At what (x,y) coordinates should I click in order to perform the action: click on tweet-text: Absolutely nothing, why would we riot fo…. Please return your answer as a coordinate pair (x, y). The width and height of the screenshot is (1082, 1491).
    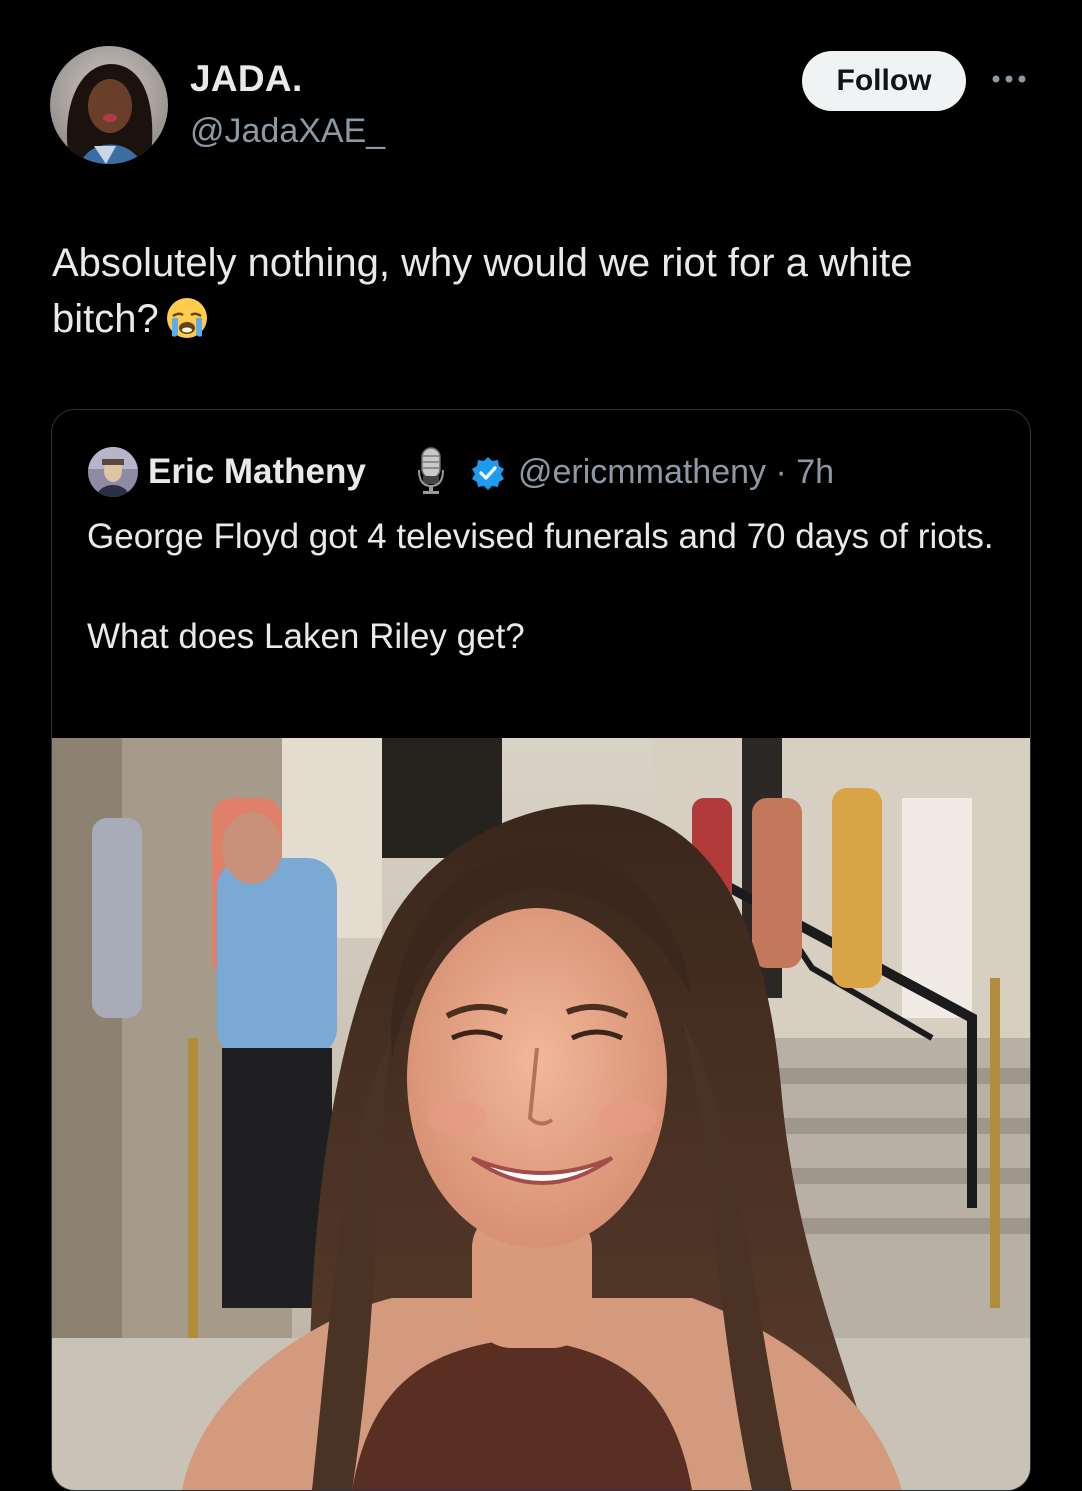
    Looking at the image, I should click on (532, 295).